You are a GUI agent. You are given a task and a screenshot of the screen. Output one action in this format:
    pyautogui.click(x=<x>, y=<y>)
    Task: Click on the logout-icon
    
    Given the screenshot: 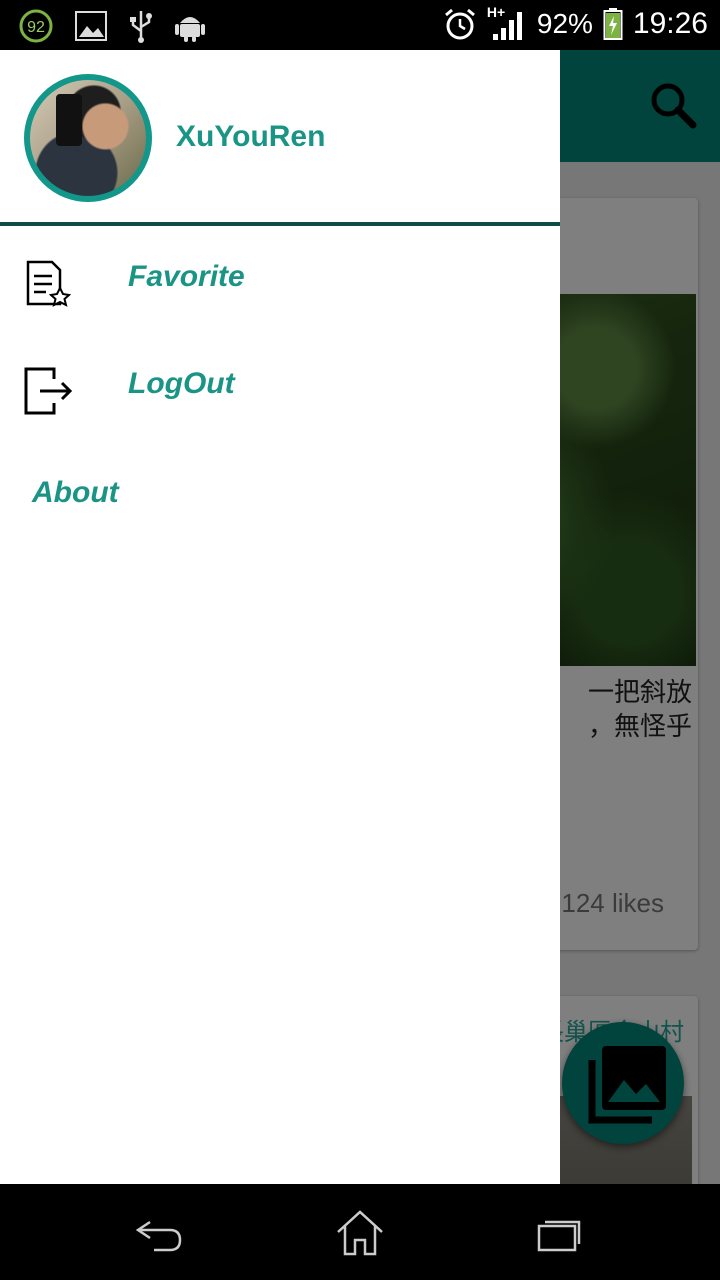 What is the action you would take?
    pyautogui.click(x=48, y=391)
    